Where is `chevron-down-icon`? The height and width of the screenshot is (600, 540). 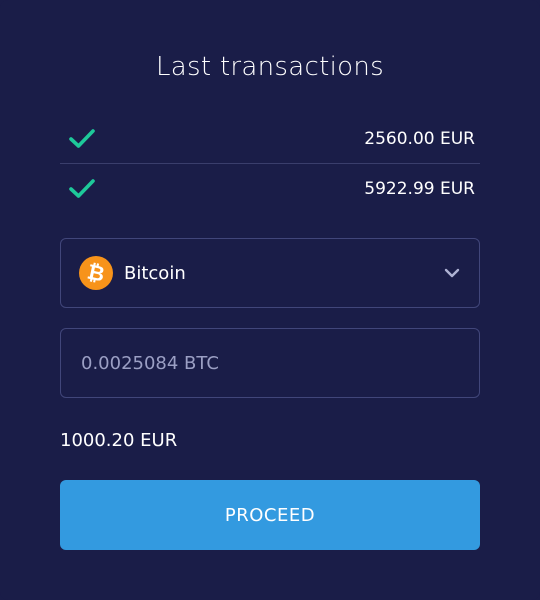
chevron-down-icon is located at coordinates (452, 273).